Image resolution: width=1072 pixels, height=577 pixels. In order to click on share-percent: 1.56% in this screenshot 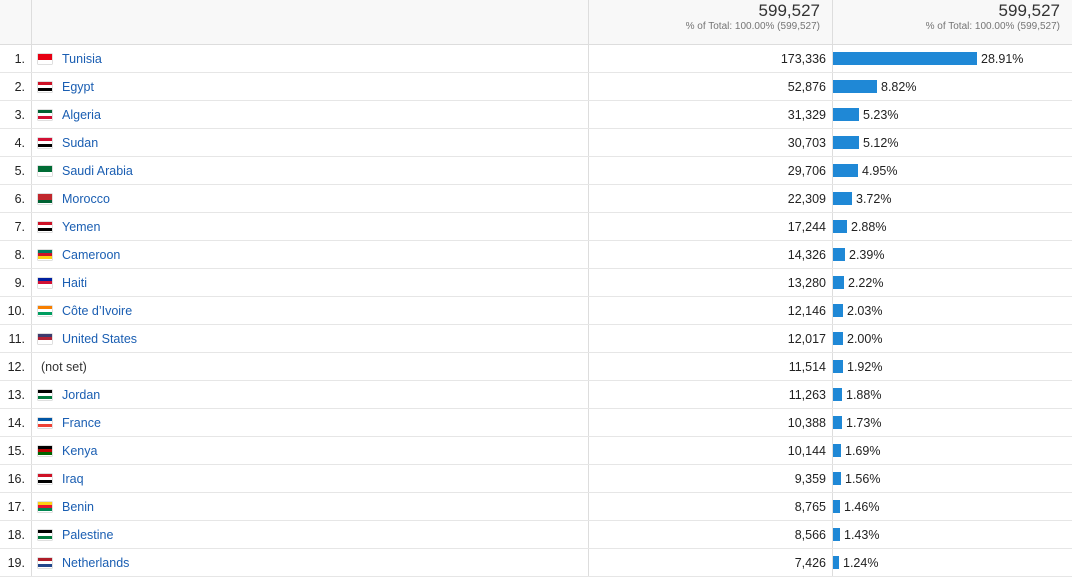, I will do `click(863, 478)`.